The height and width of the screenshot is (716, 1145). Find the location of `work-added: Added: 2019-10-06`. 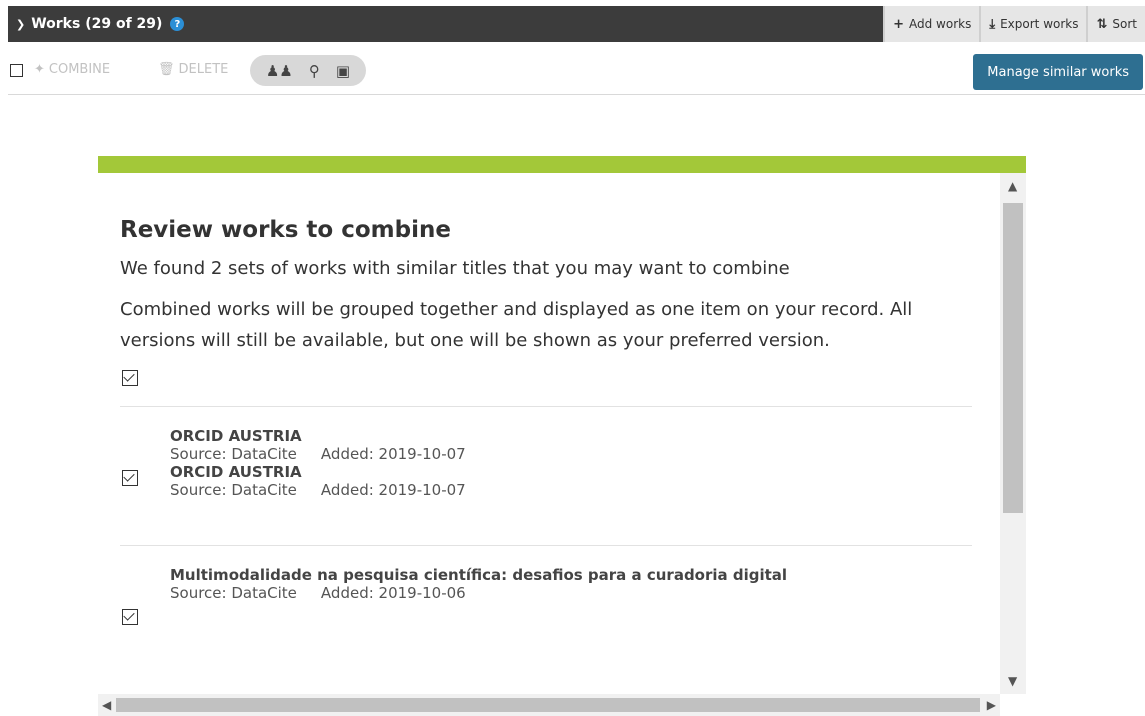

work-added: Added: 2019-10-06 is located at coordinates (393, 593).